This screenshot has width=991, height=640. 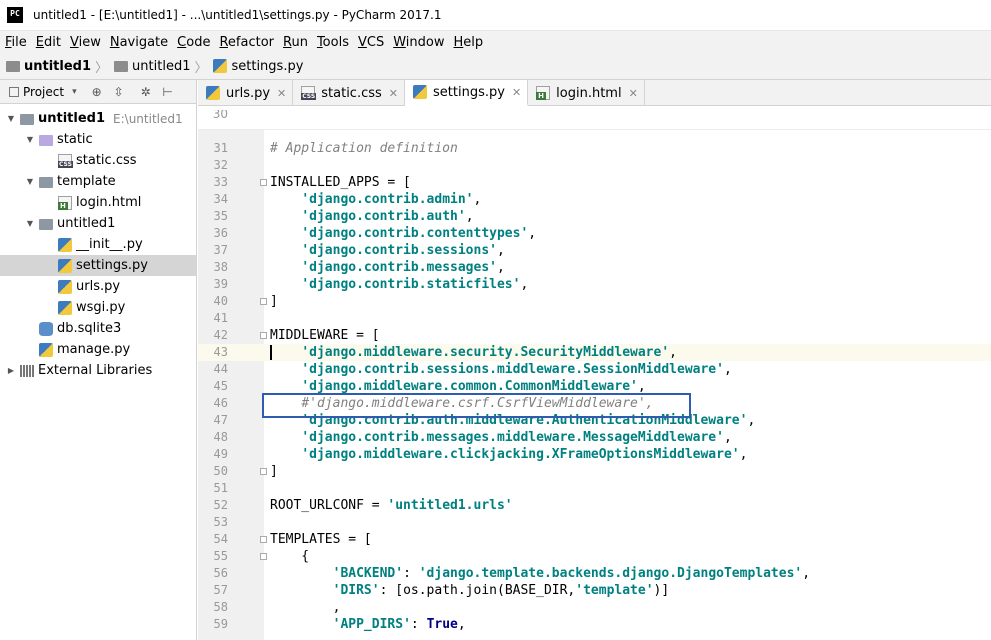 I want to click on tree-item: db.sqlite3, so click(x=98, y=328).